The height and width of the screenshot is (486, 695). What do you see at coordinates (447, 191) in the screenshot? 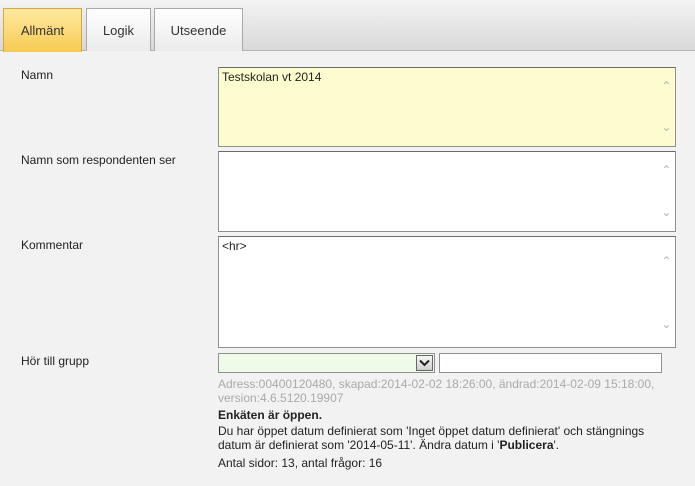
I see `respondent-name-textarea: ⌃ ⌄` at bounding box center [447, 191].